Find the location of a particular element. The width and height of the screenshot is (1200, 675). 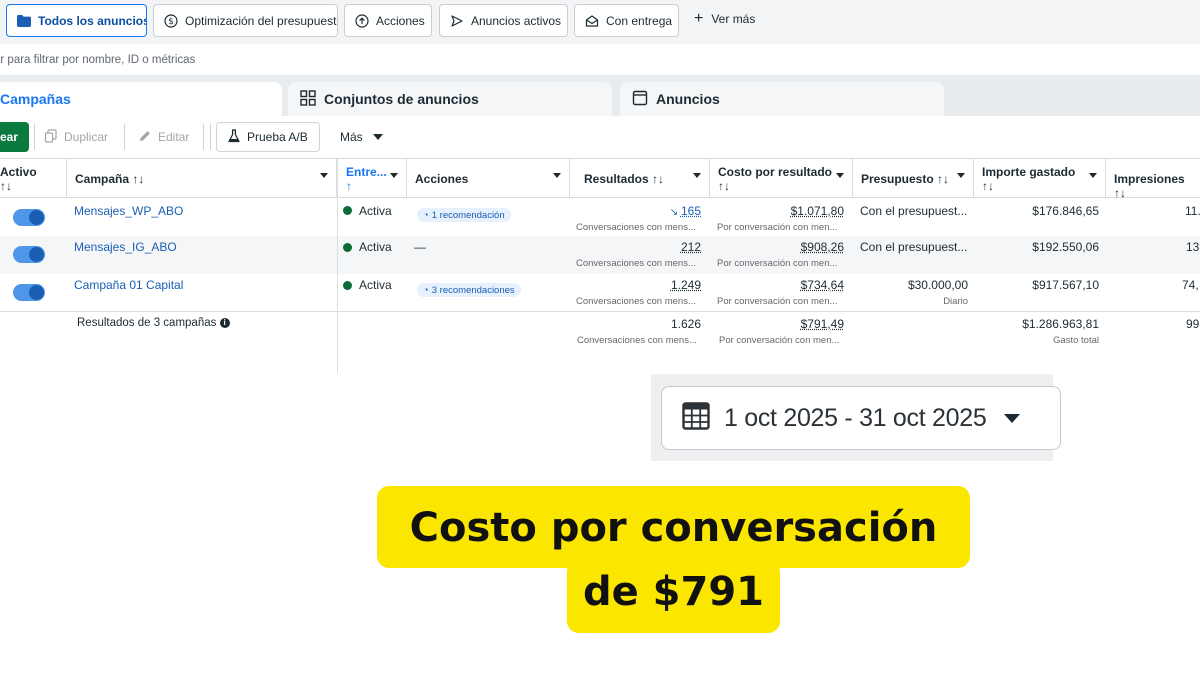

tab-label: Anuncios is located at coordinates (688, 99).